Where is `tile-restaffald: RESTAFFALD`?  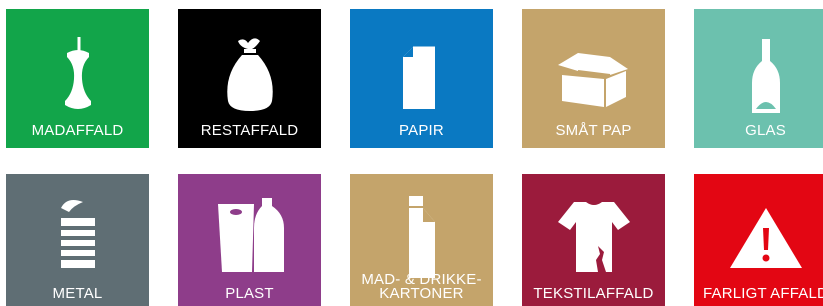 tile-restaffald: RESTAFFALD is located at coordinates (249, 78).